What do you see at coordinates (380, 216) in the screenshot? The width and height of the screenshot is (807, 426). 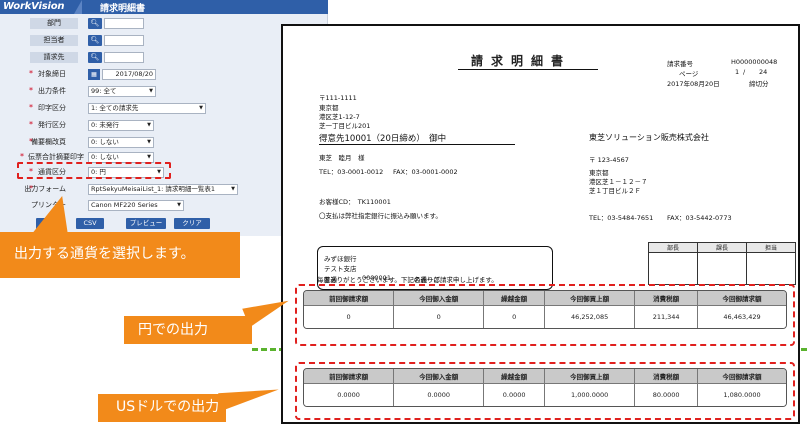 I see `payment-note: 〇支払は弊社指定銀行に振込み願います。` at bounding box center [380, 216].